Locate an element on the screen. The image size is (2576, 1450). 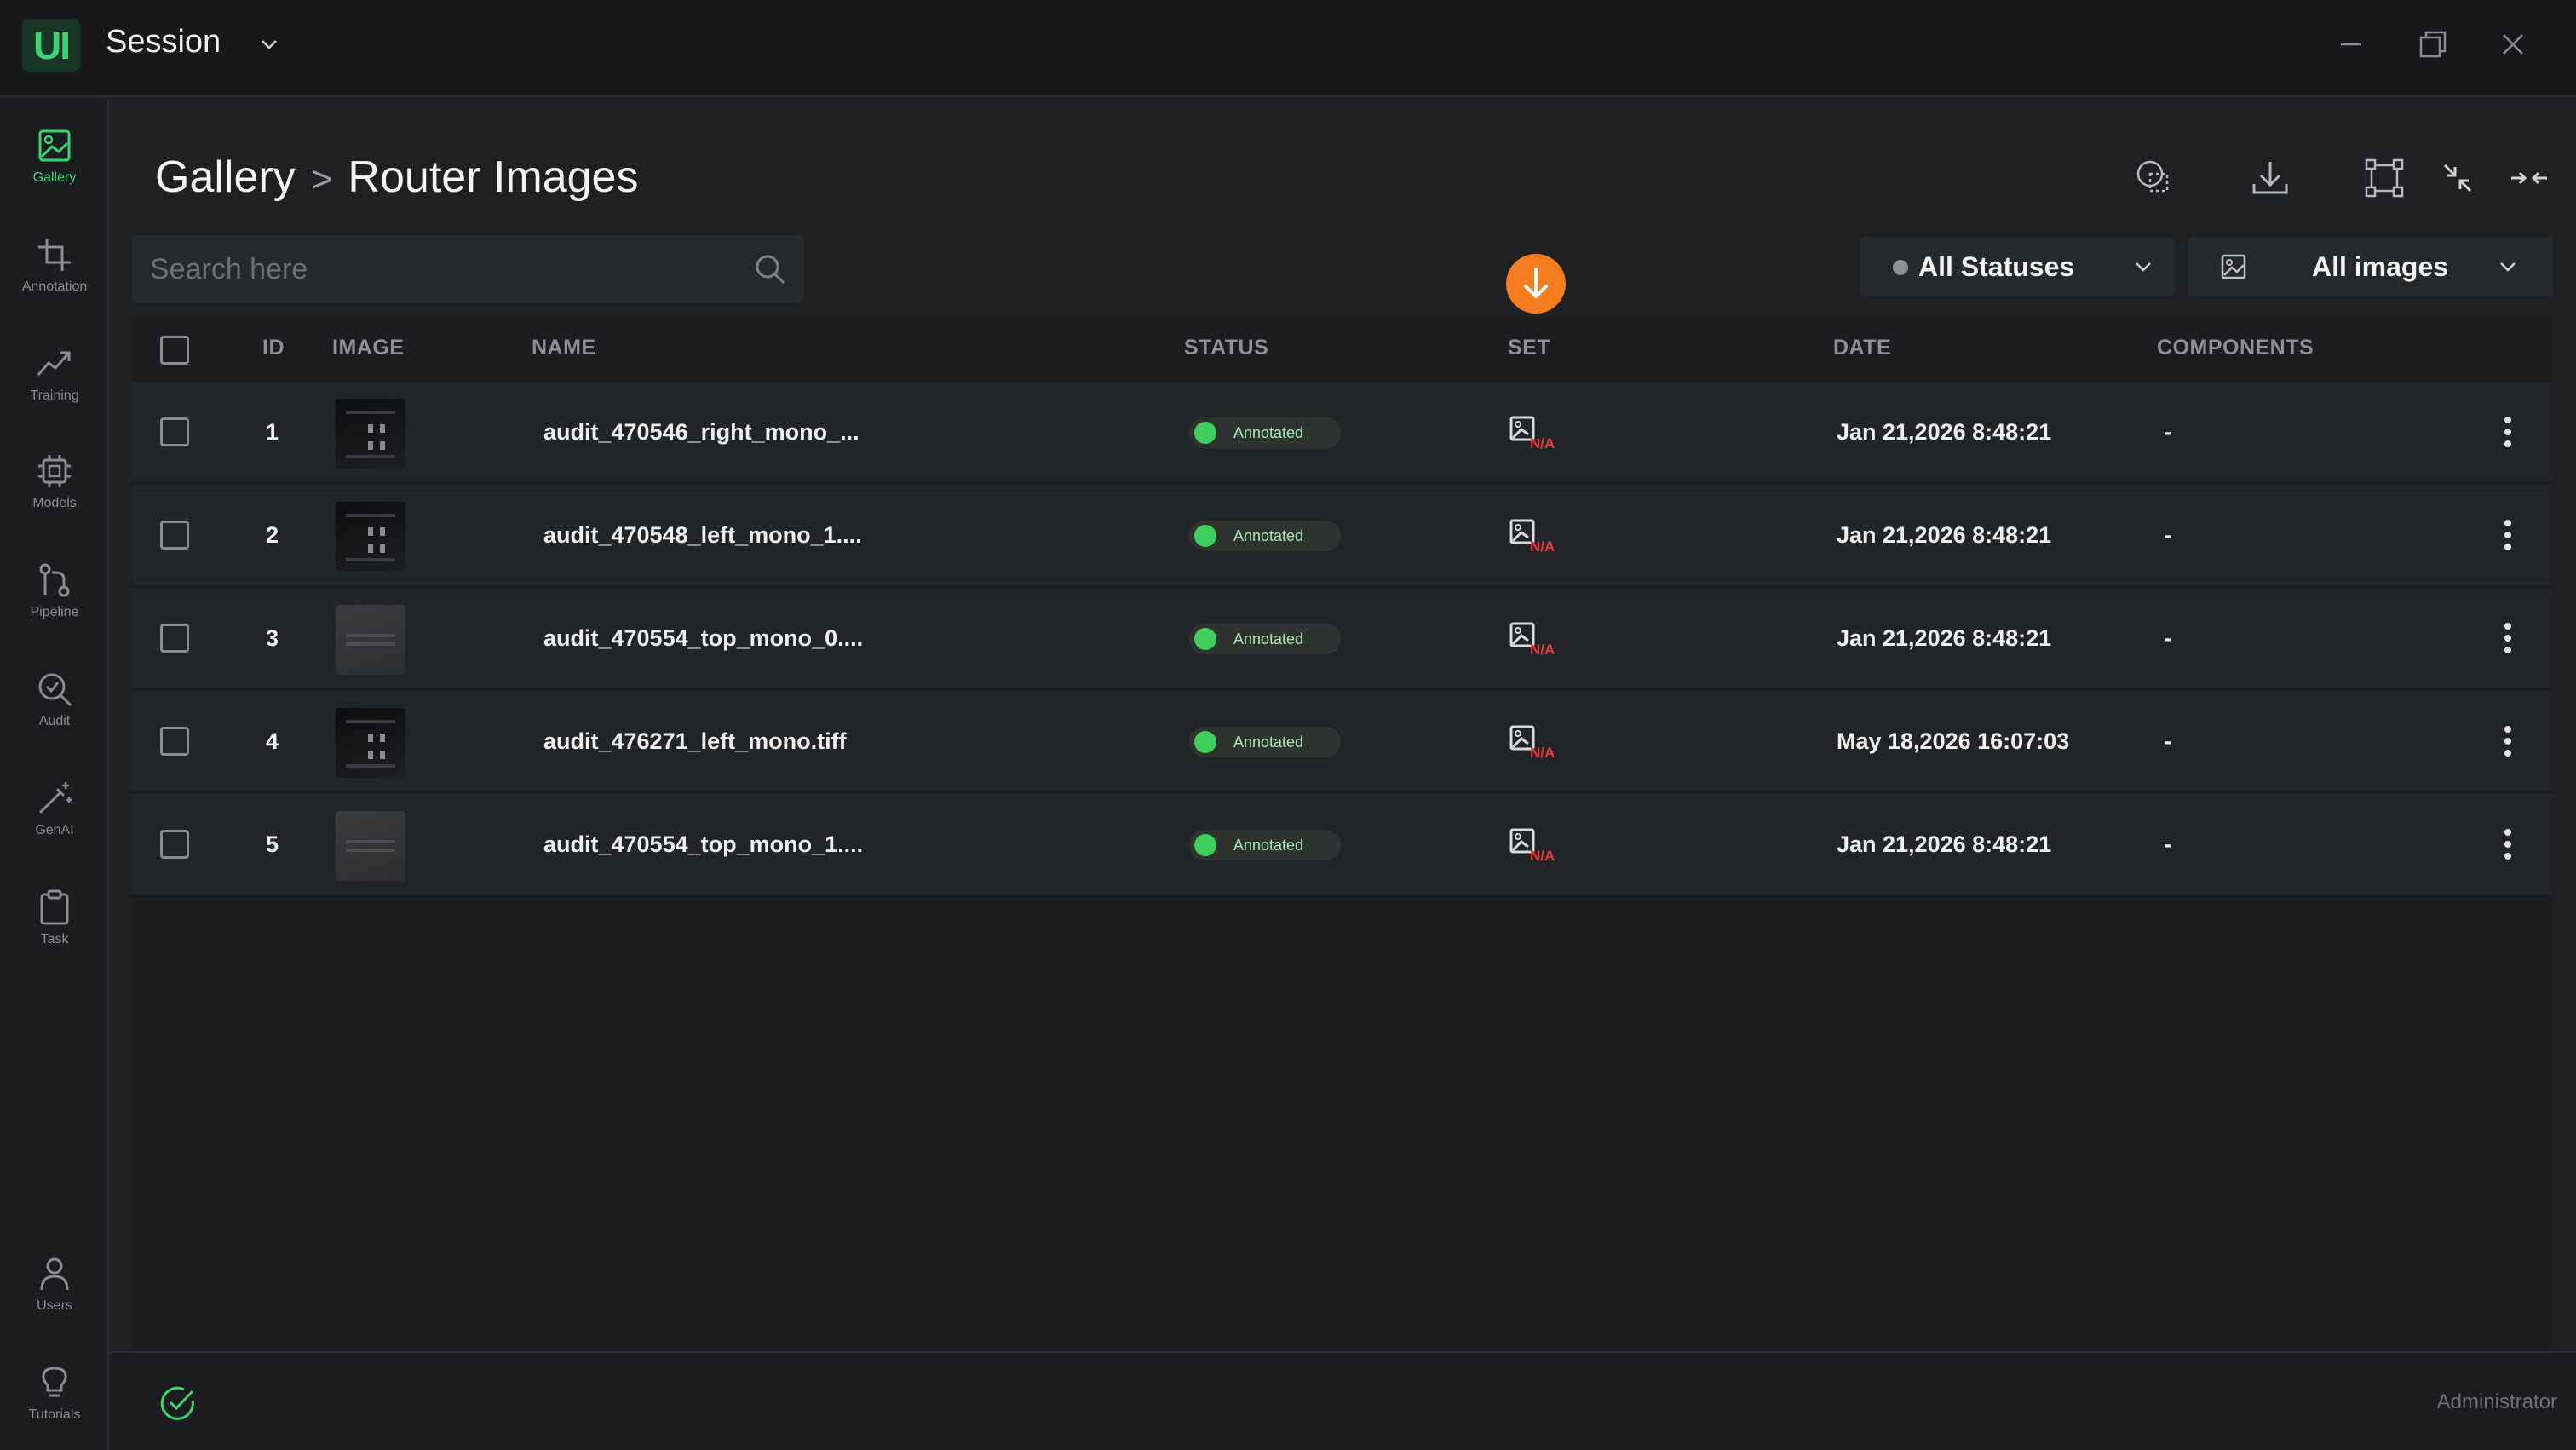
download-icon is located at coordinates (2270, 178).